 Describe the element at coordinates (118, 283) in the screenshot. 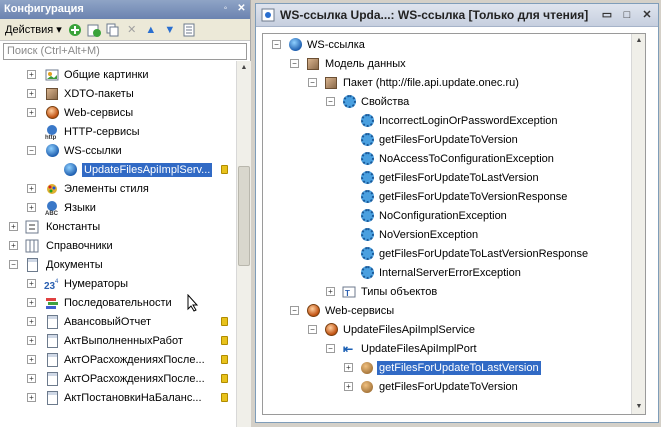

I see `tree-item-numerators: + 23 4 Нумераторы` at that location.